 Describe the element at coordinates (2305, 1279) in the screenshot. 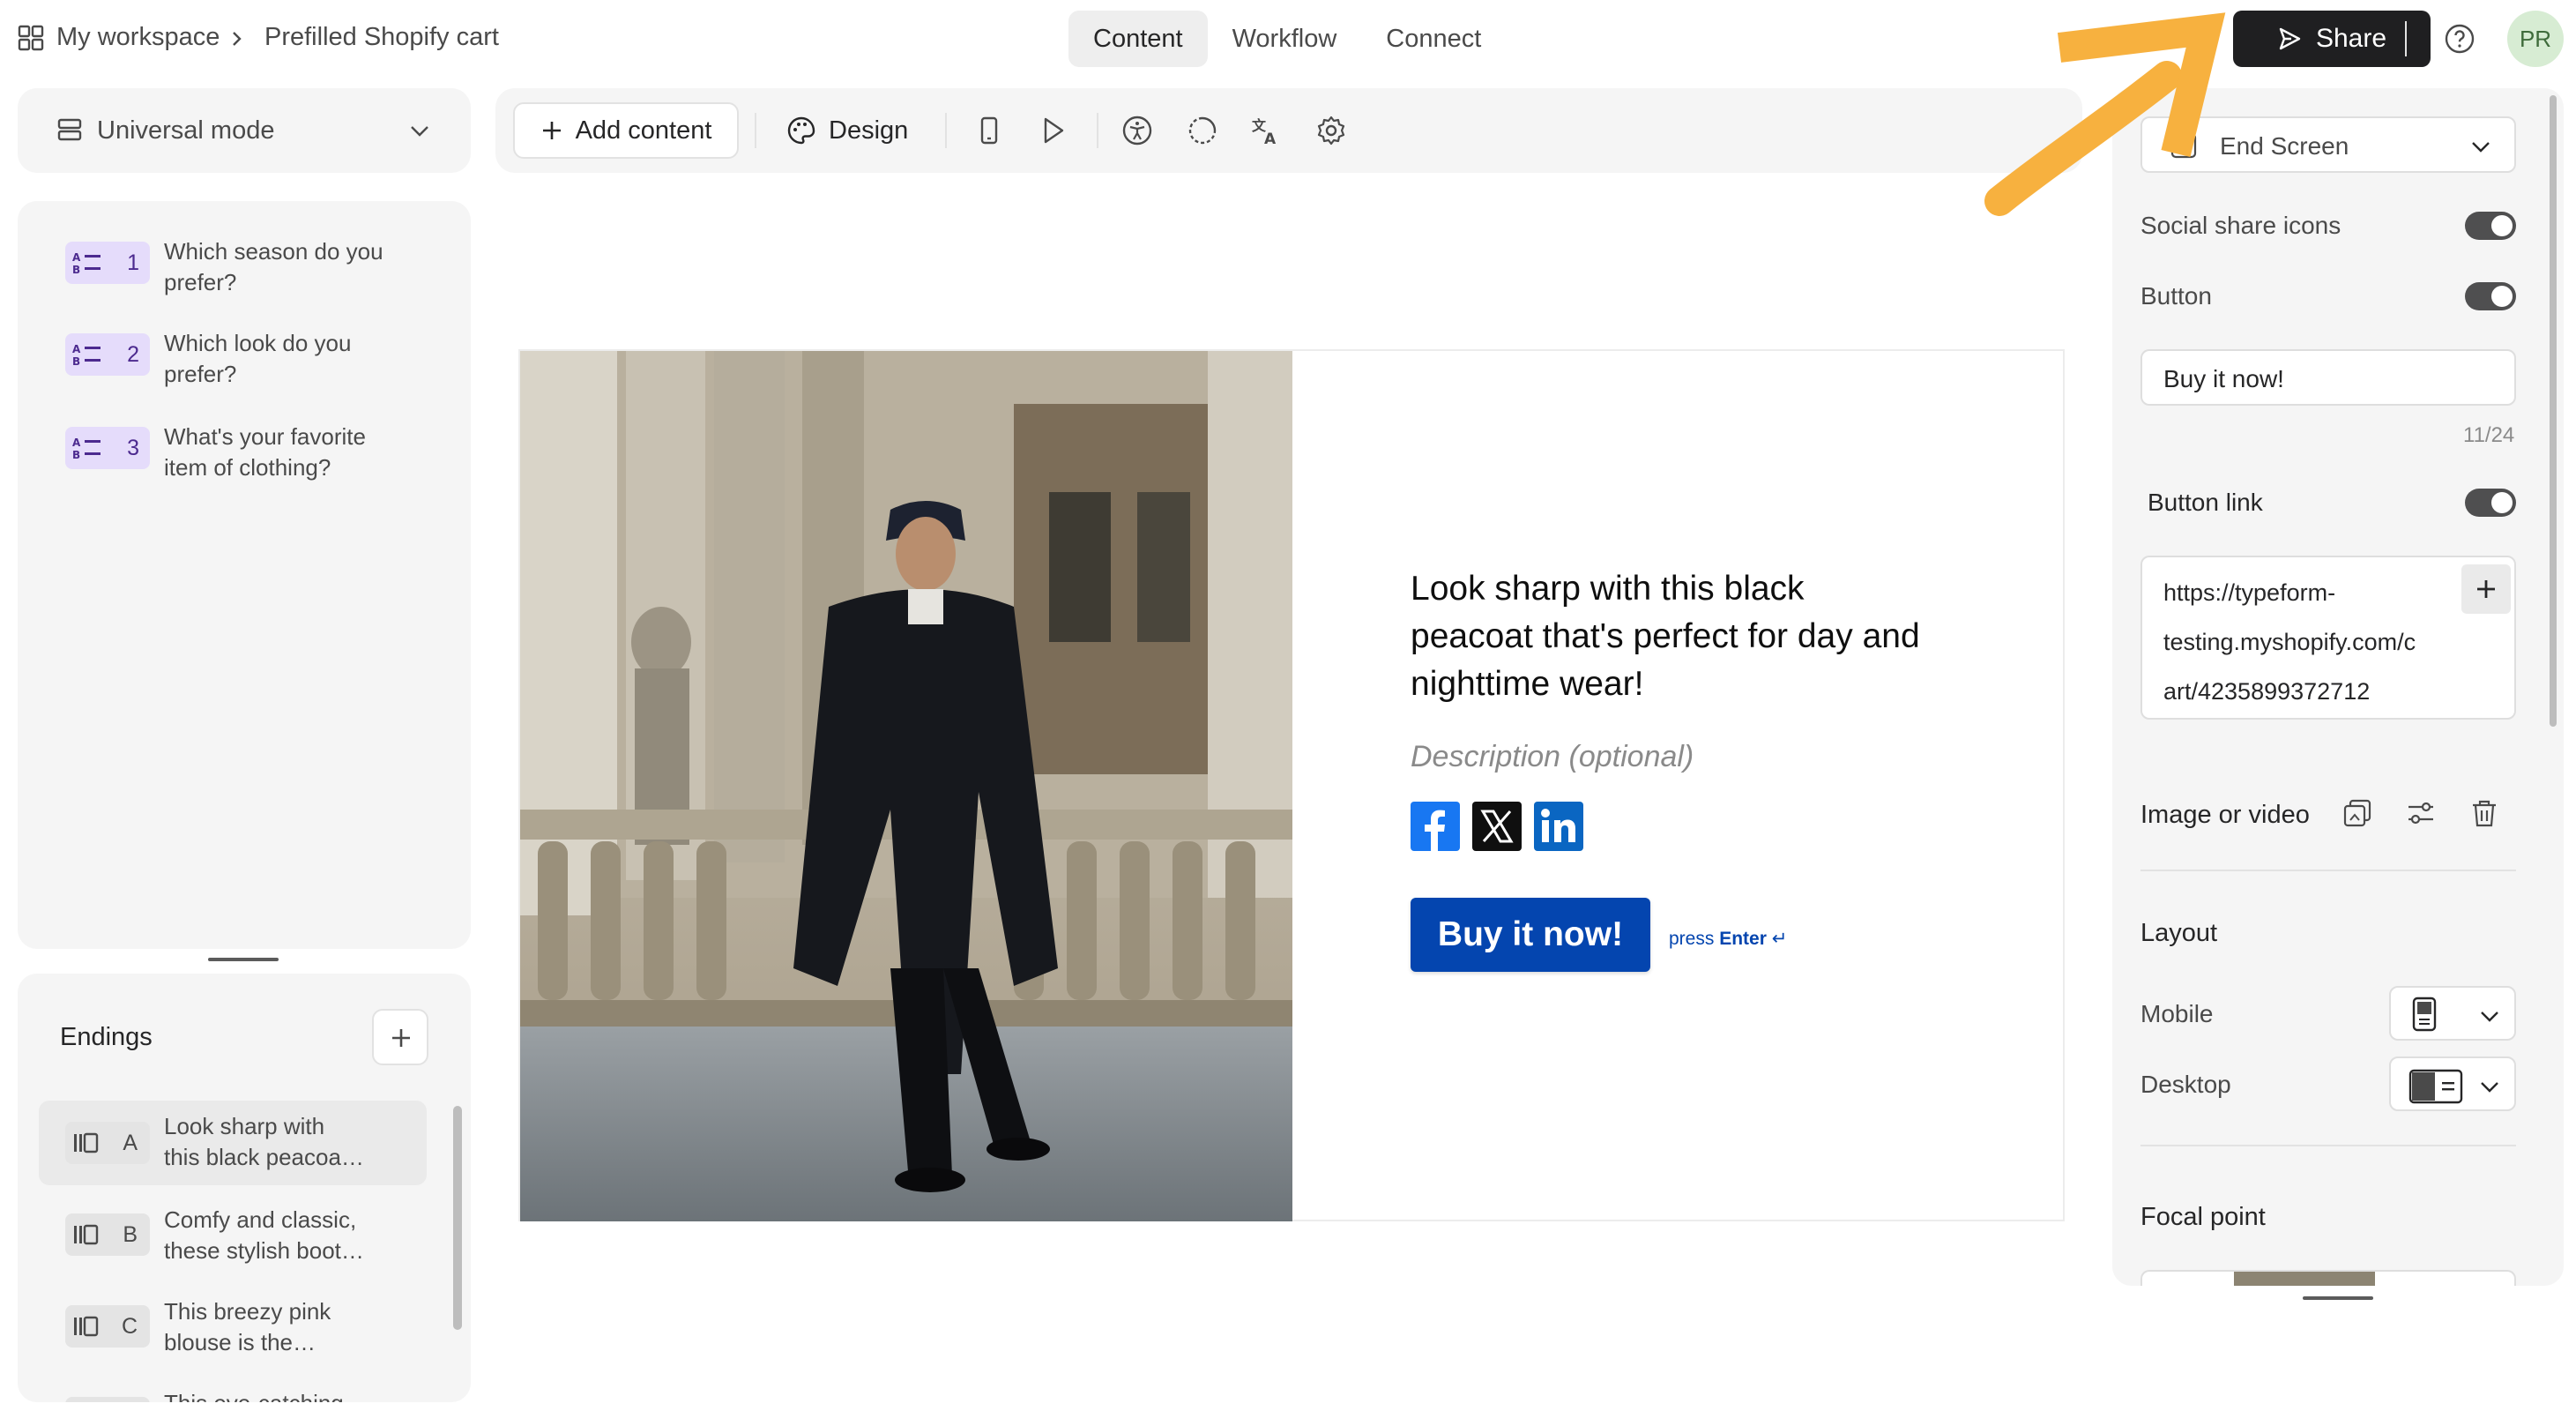

I see `focal-point-thumbnail` at that location.